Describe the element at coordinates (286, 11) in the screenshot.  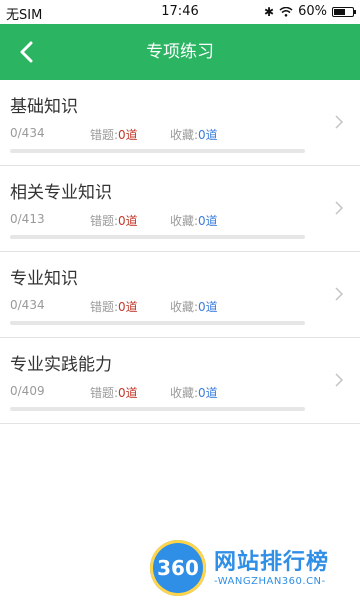
I see `wifi-icon` at that location.